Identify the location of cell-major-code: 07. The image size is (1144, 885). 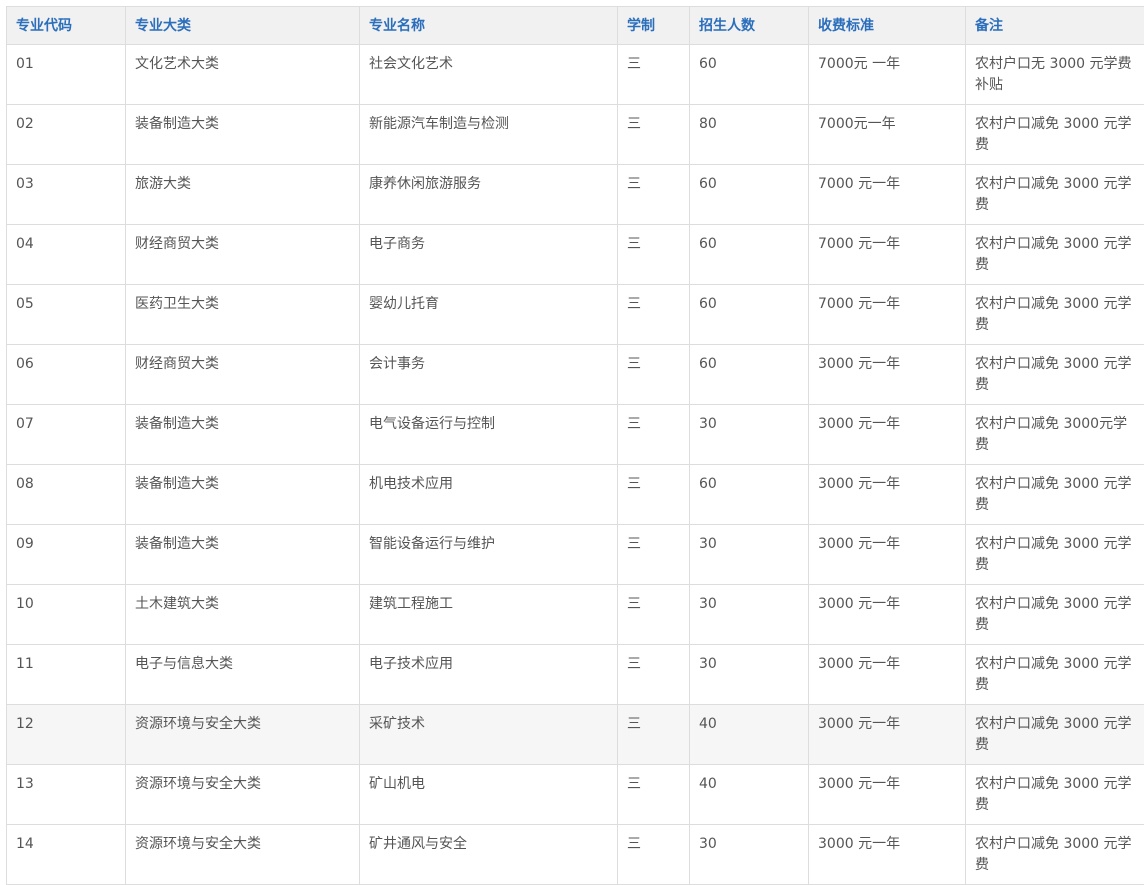
(66, 435).